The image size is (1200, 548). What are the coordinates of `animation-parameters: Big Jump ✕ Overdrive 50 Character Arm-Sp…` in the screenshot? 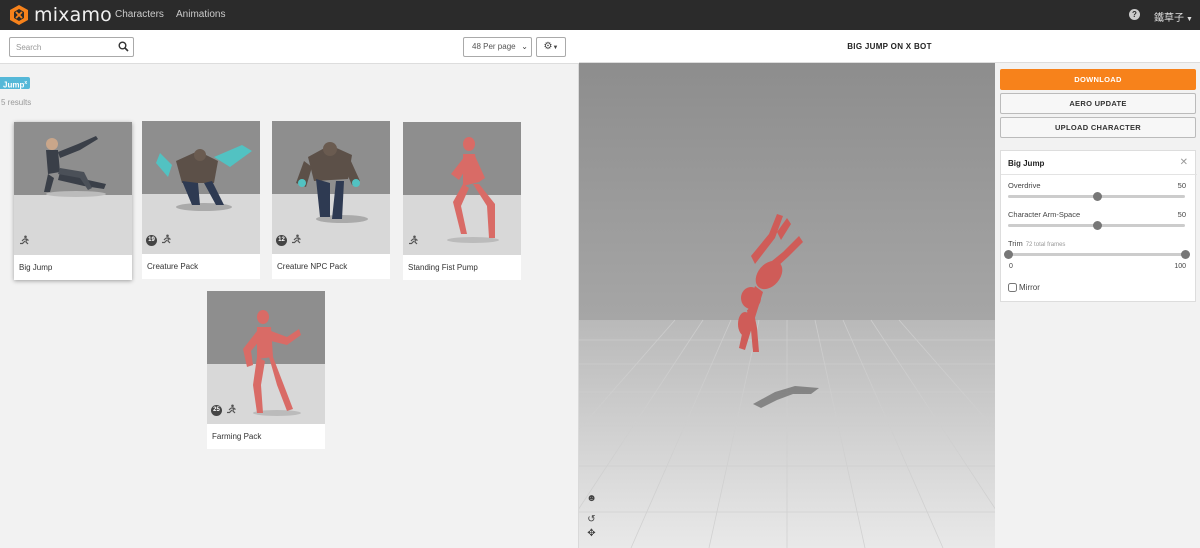 It's located at (1098, 226).